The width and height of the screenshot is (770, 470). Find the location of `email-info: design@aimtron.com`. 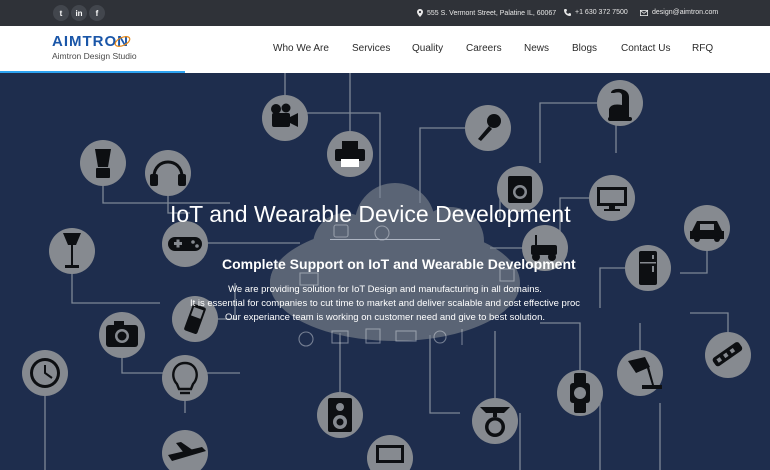

email-info: design@aimtron.com is located at coordinates (679, 12).